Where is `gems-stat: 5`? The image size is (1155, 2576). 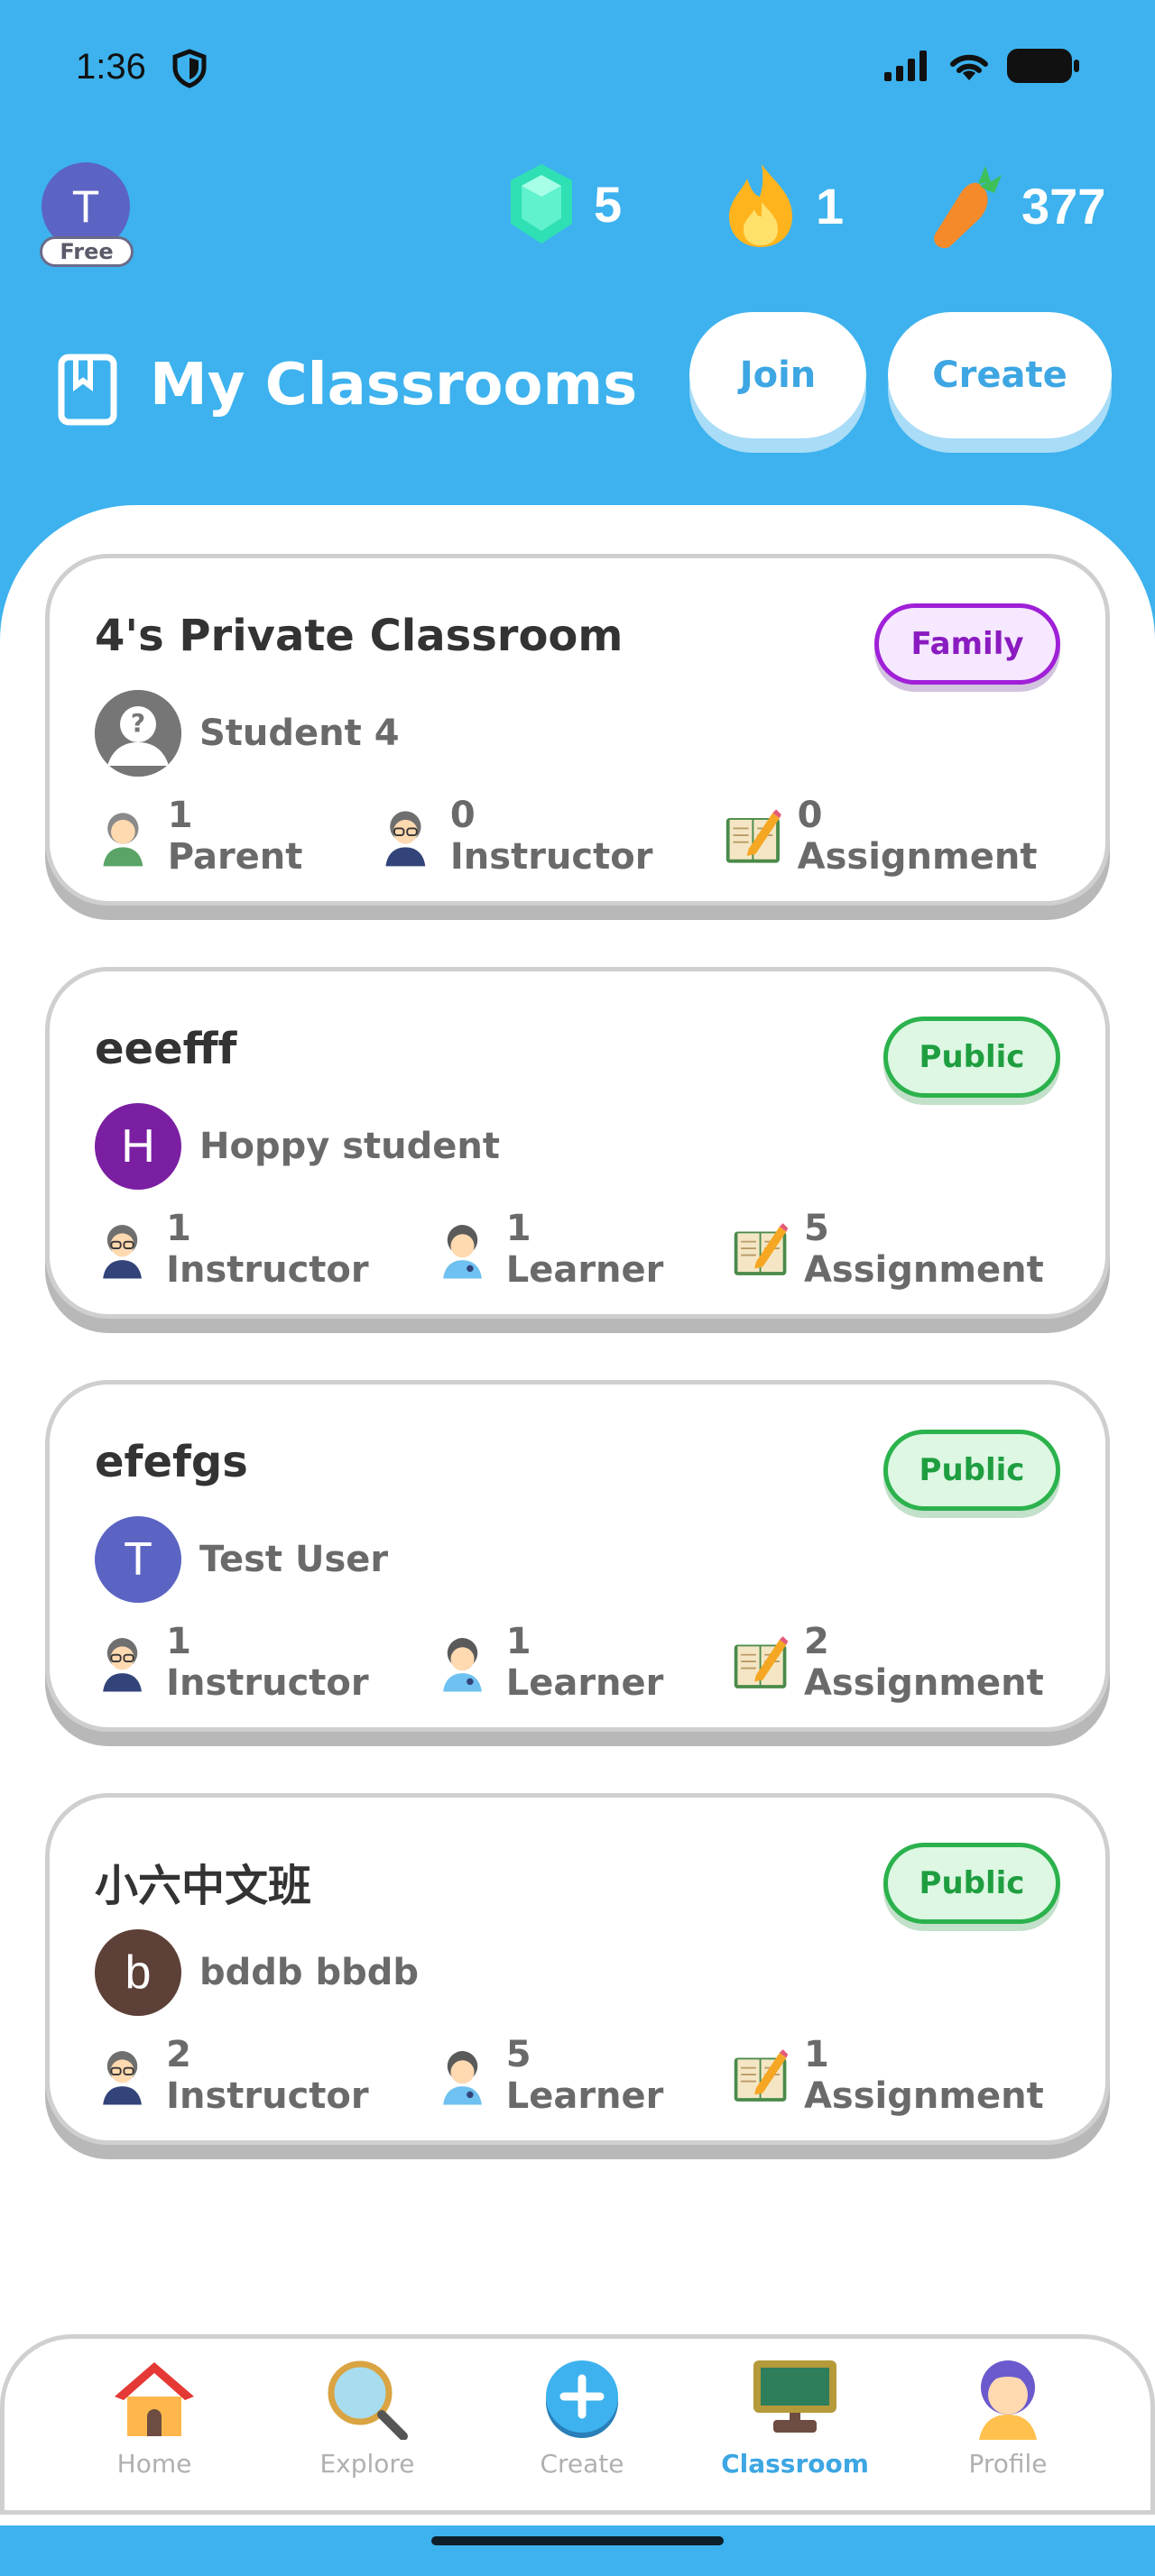 gems-stat: 5 is located at coordinates (563, 204).